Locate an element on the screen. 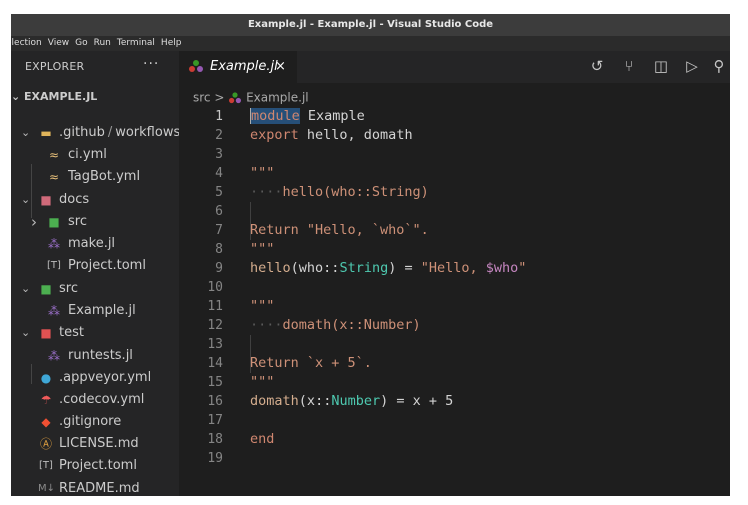 The height and width of the screenshot is (505, 748). breadcrumb-file: Example.jl is located at coordinates (277, 98).